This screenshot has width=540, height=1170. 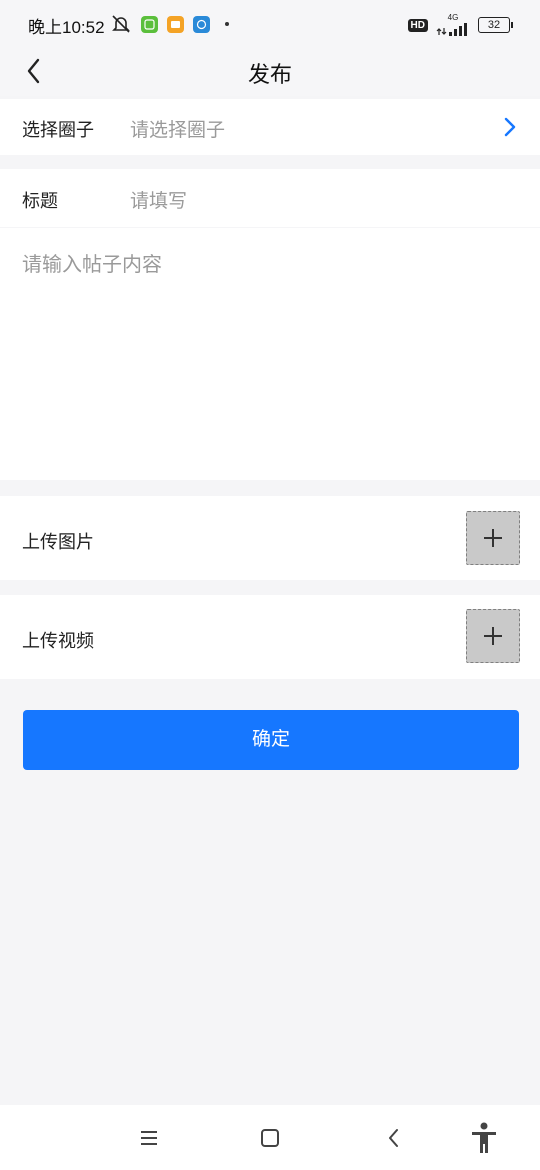 I want to click on select-circle-row: 选择圈子 请选择圈子, so click(x=270, y=127).